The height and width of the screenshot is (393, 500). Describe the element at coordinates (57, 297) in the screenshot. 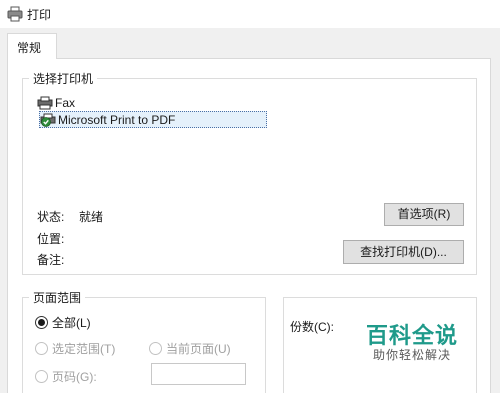

I see `page-range-legend: 页面范围` at that location.